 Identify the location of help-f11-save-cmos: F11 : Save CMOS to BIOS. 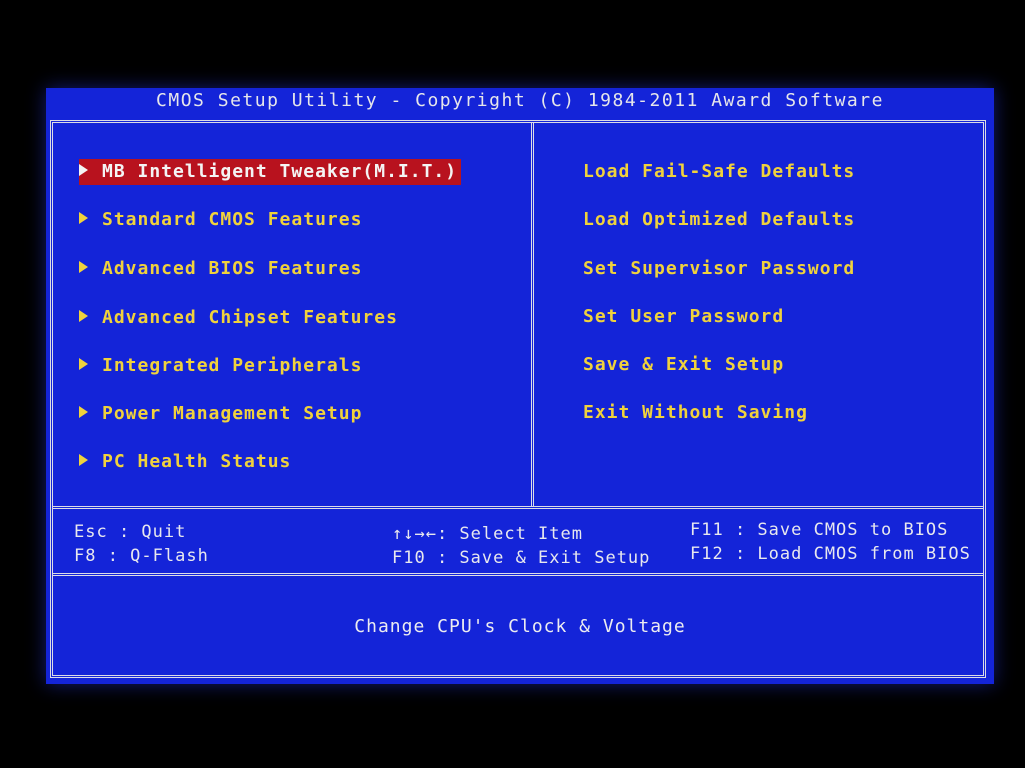
(819, 530).